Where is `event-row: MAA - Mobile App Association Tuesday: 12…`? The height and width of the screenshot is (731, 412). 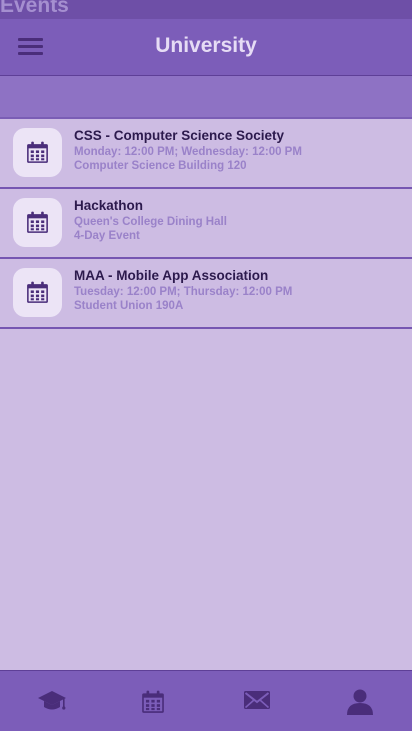
event-row: MAA - Mobile App Association Tuesday: 12… is located at coordinates (206, 294).